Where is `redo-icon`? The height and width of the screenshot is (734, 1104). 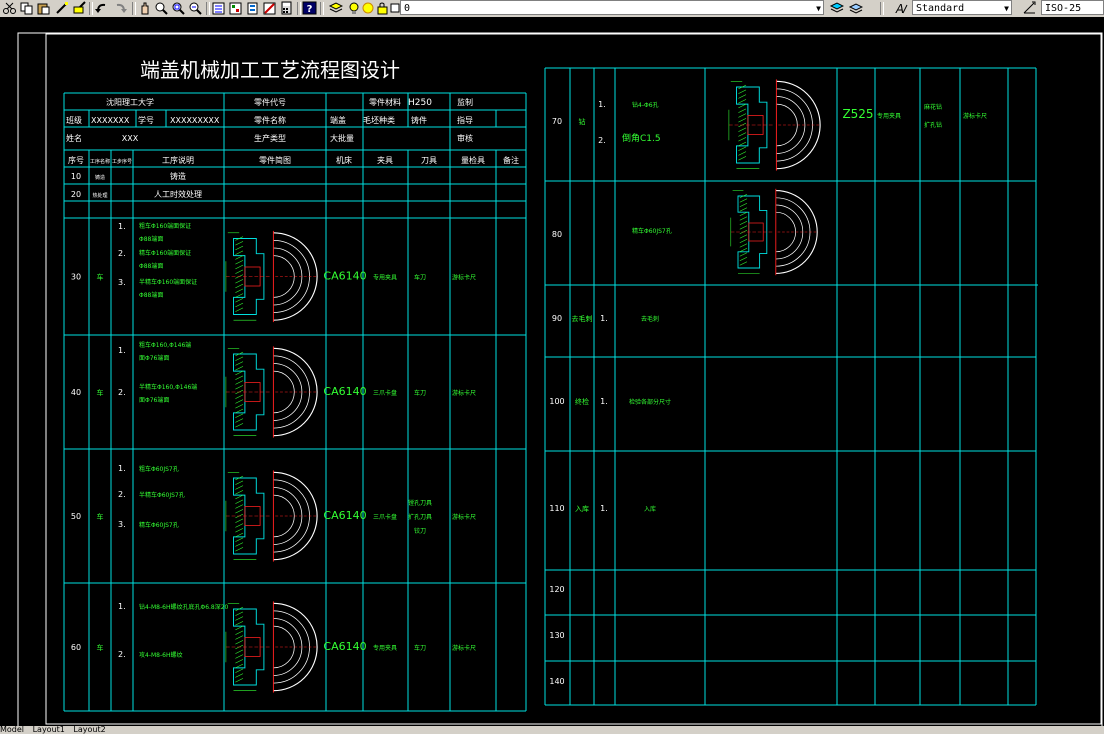
redo-icon is located at coordinates (120, 8).